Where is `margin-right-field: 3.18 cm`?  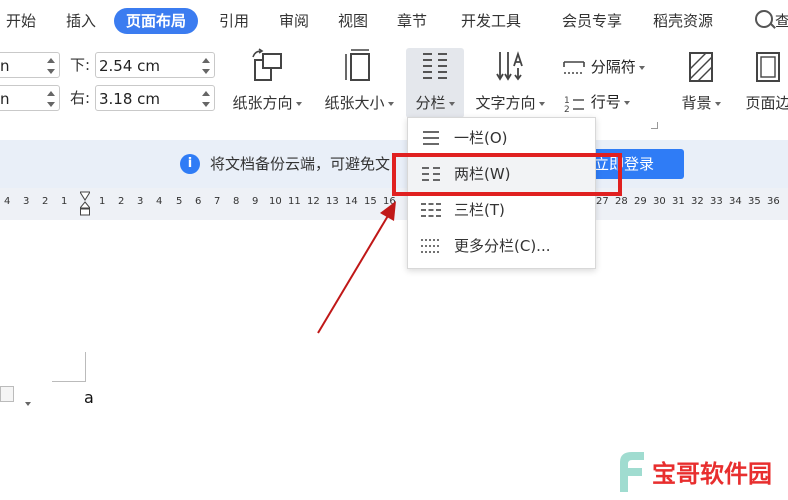 margin-right-field: 3.18 cm is located at coordinates (155, 98).